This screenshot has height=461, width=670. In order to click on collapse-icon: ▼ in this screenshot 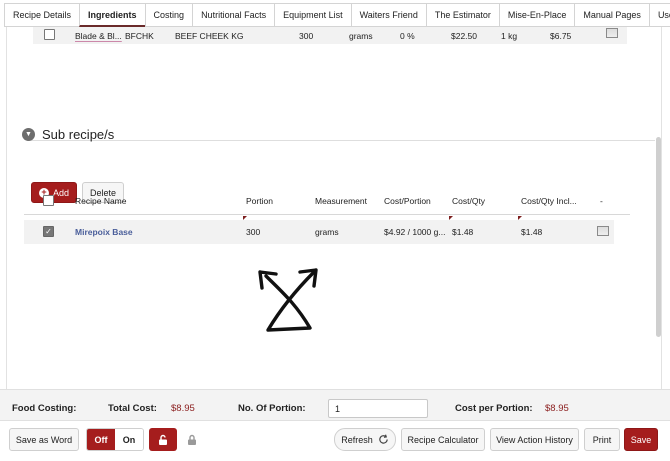, I will do `click(28, 134)`.